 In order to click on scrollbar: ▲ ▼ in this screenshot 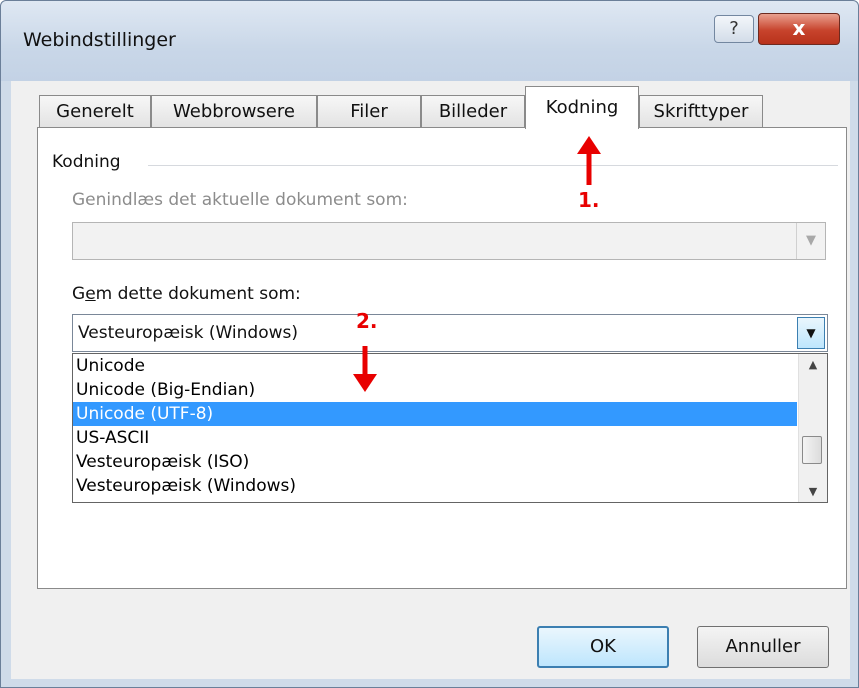, I will do `click(812, 428)`.